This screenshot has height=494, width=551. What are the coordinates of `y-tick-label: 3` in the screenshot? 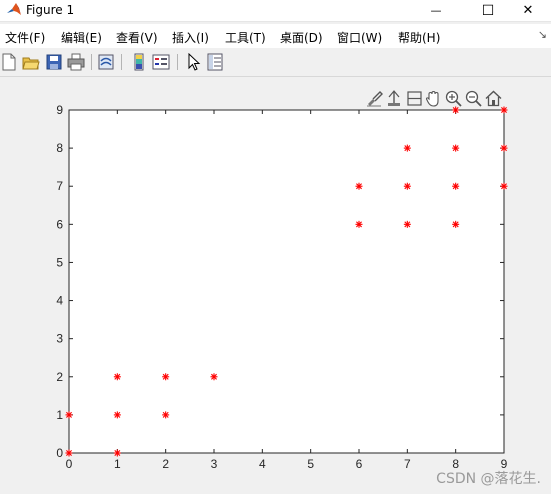 It's located at (59, 339).